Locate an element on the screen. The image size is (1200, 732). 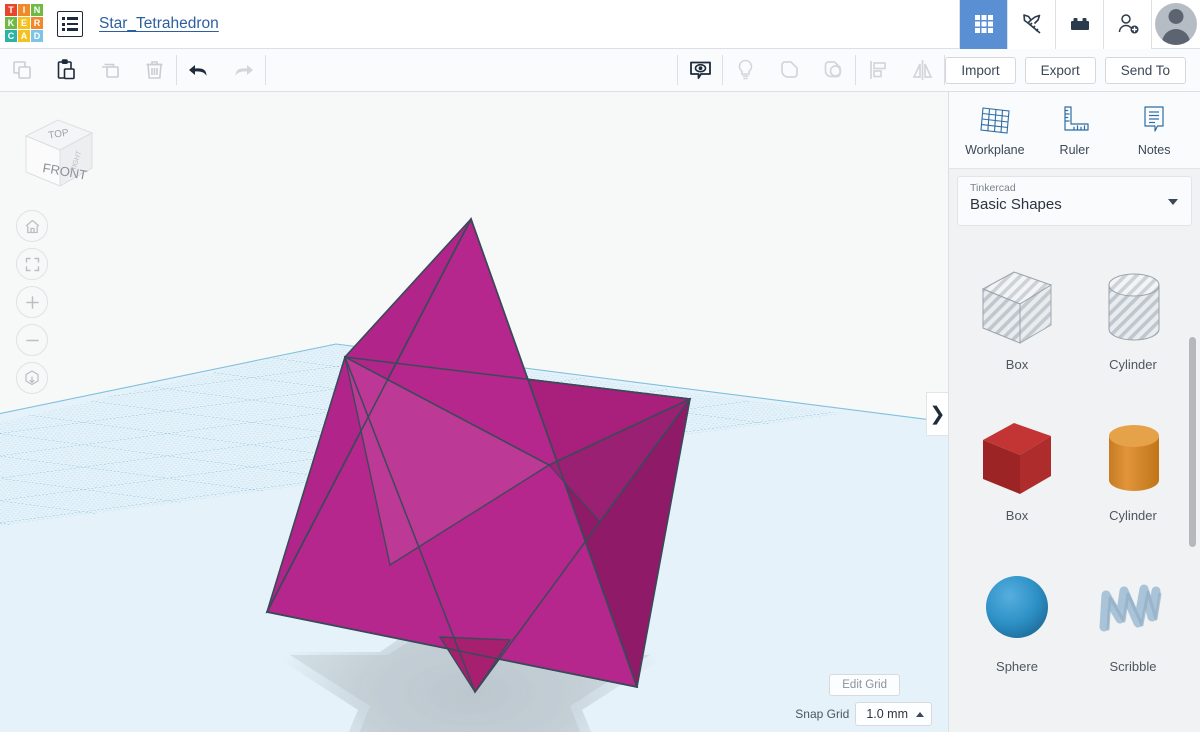
ruler-tool-label: Ruler is located at coordinates (1074, 149).